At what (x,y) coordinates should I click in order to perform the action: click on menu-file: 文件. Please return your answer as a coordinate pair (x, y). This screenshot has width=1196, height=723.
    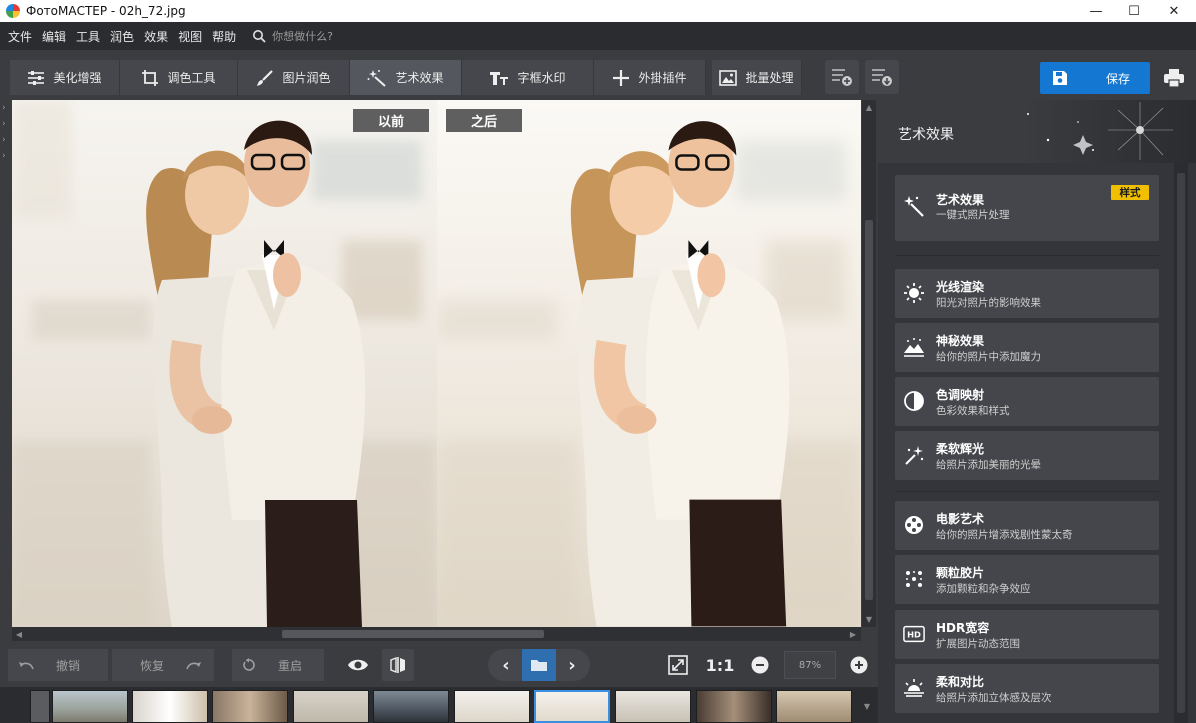
    Looking at the image, I should click on (20, 36).